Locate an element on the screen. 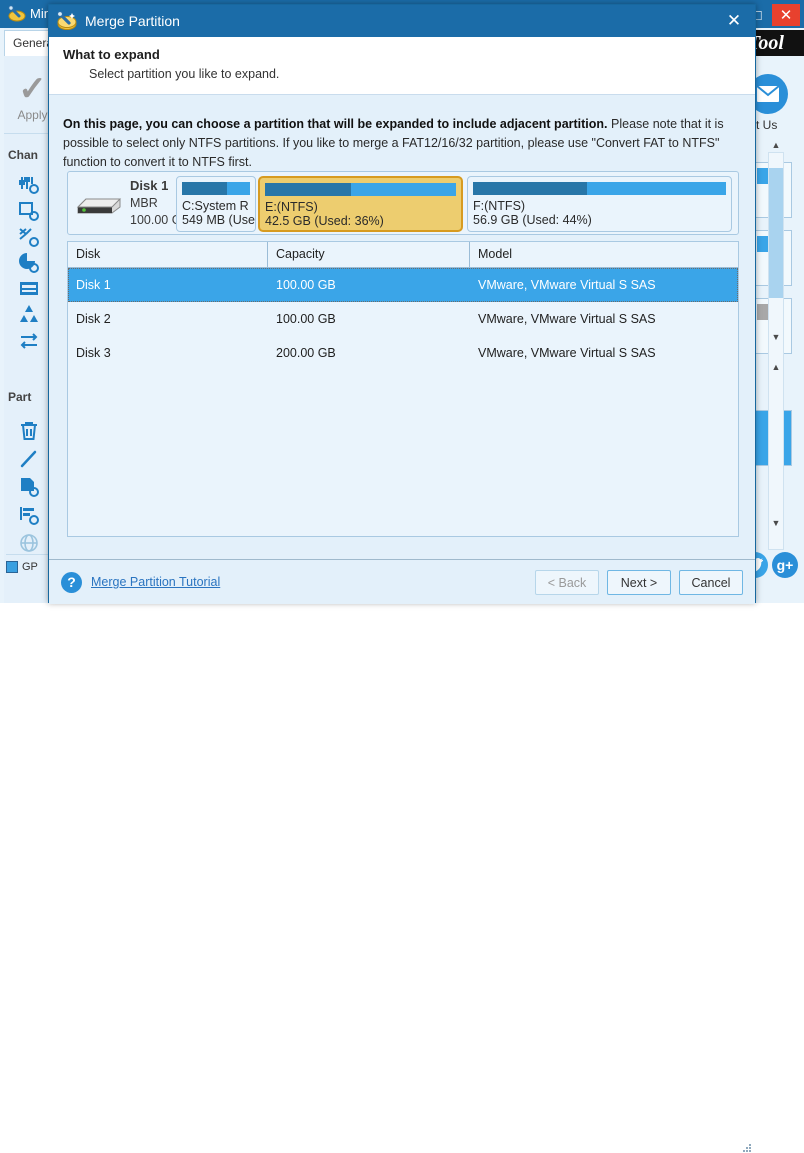 The height and width of the screenshot is (1153, 804). app-logo-icon is located at coordinates (17, 14).